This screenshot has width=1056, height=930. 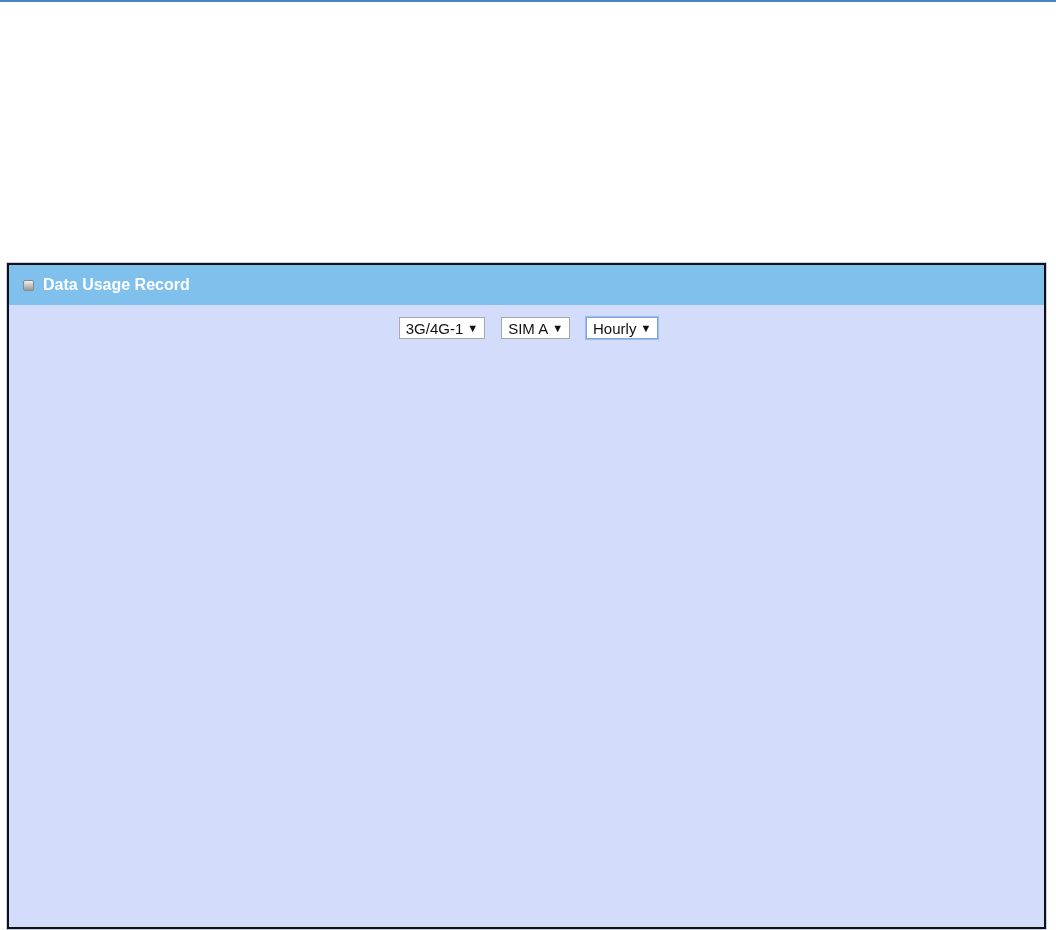 I want to click on square-bullet-icon, so click(x=28, y=285).